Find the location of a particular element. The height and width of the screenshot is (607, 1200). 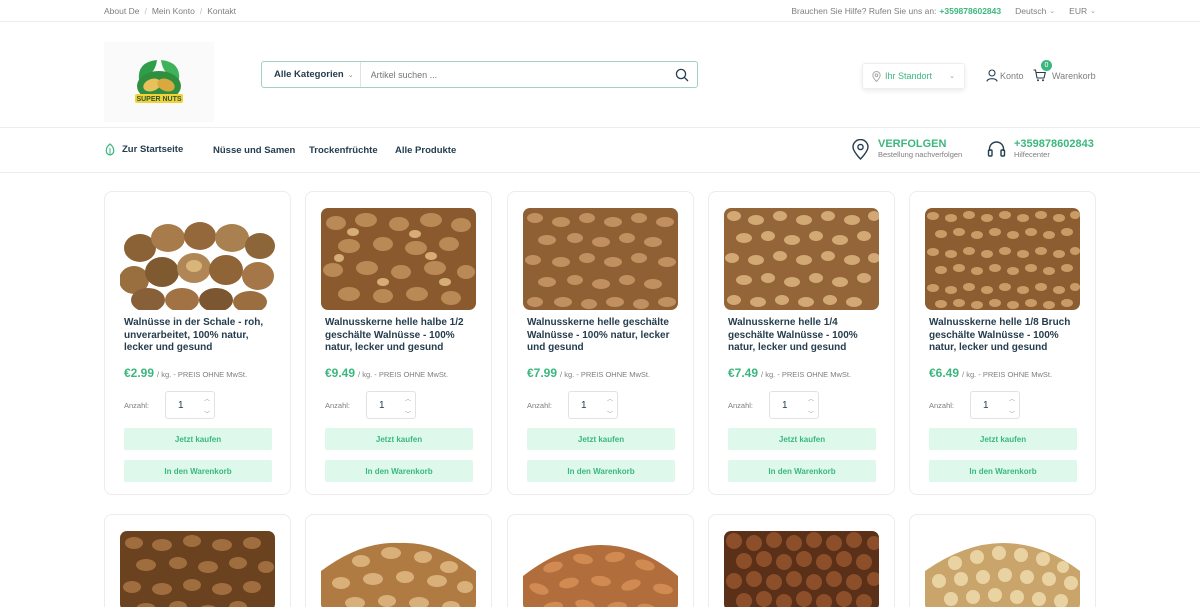

track-text: VERFOLGEN Bestellung nachverfolgen is located at coordinates (920, 149).